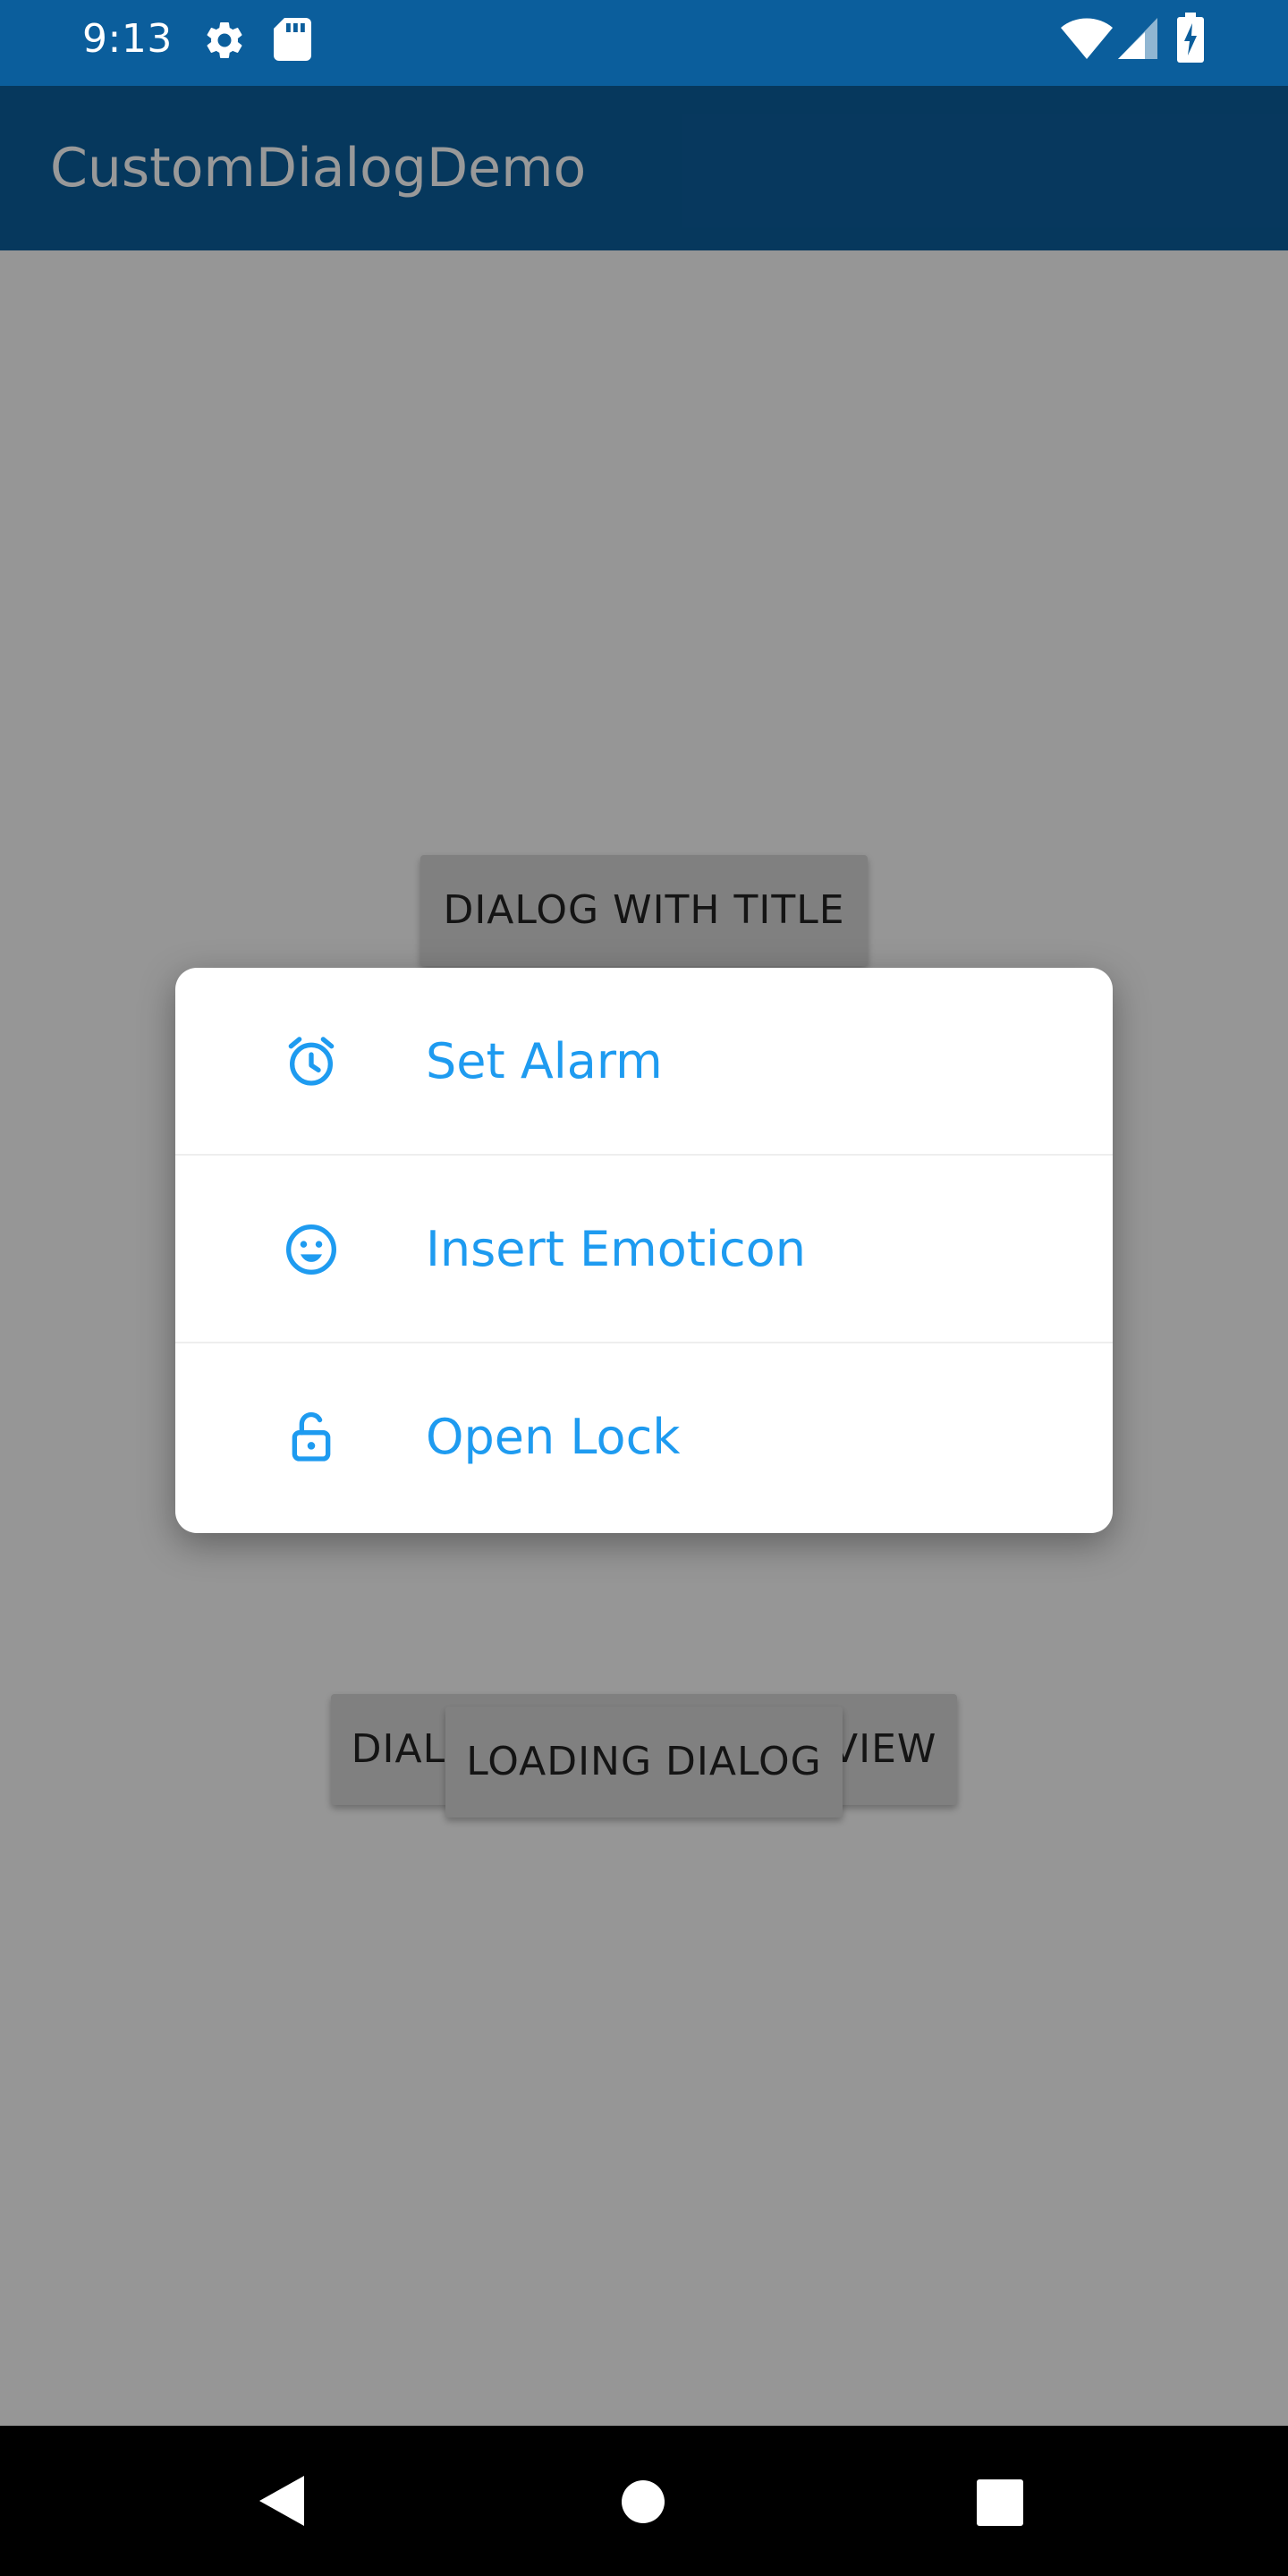 This screenshot has height=2576, width=1288. Describe the element at coordinates (127, 39) in the screenshot. I see `status-time: 9:13` at that location.